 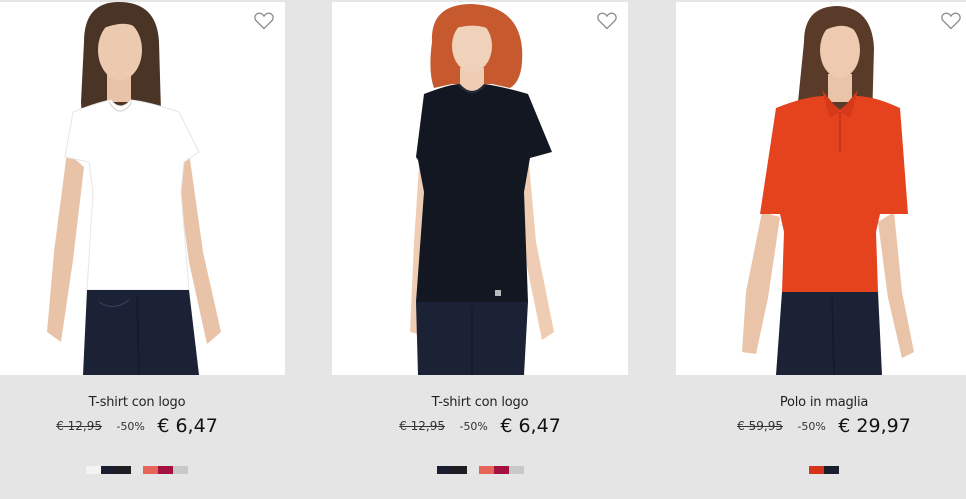 I want to click on sale-price: € 29,97, so click(x=874, y=426).